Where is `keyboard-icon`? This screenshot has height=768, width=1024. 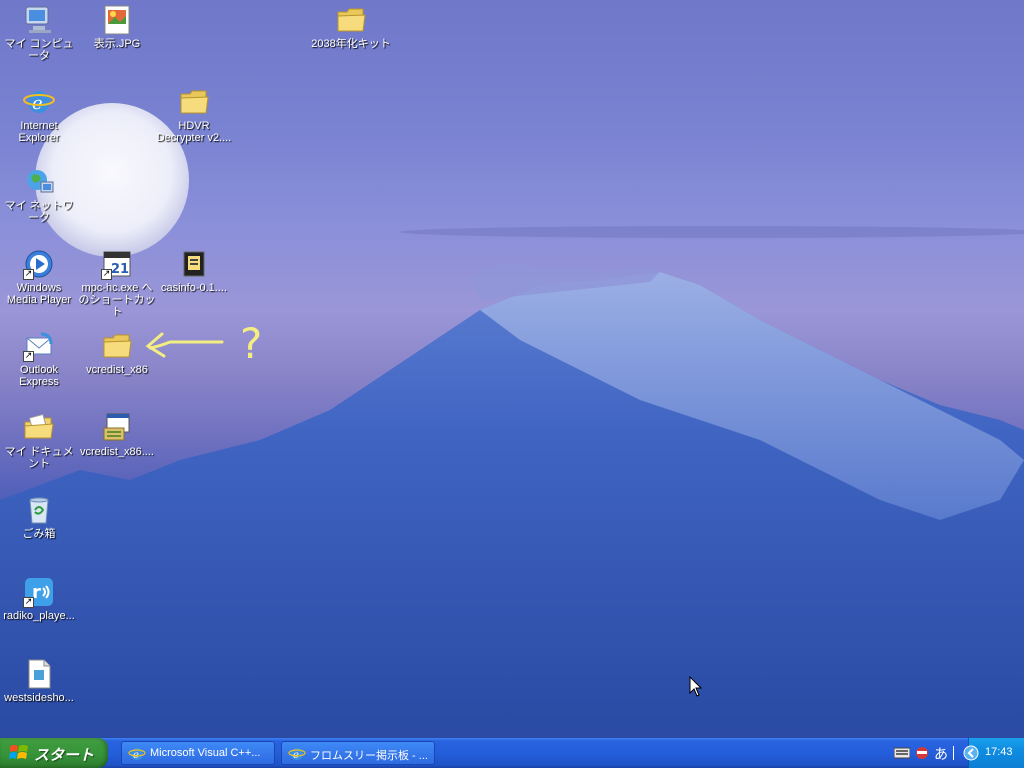
keyboard-icon is located at coordinates (902, 753).